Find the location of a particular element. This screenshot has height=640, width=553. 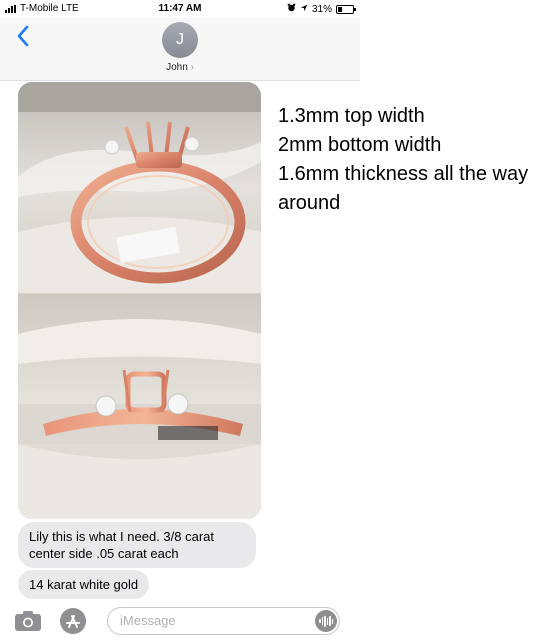

battery-percent: 31% is located at coordinates (321, 9).